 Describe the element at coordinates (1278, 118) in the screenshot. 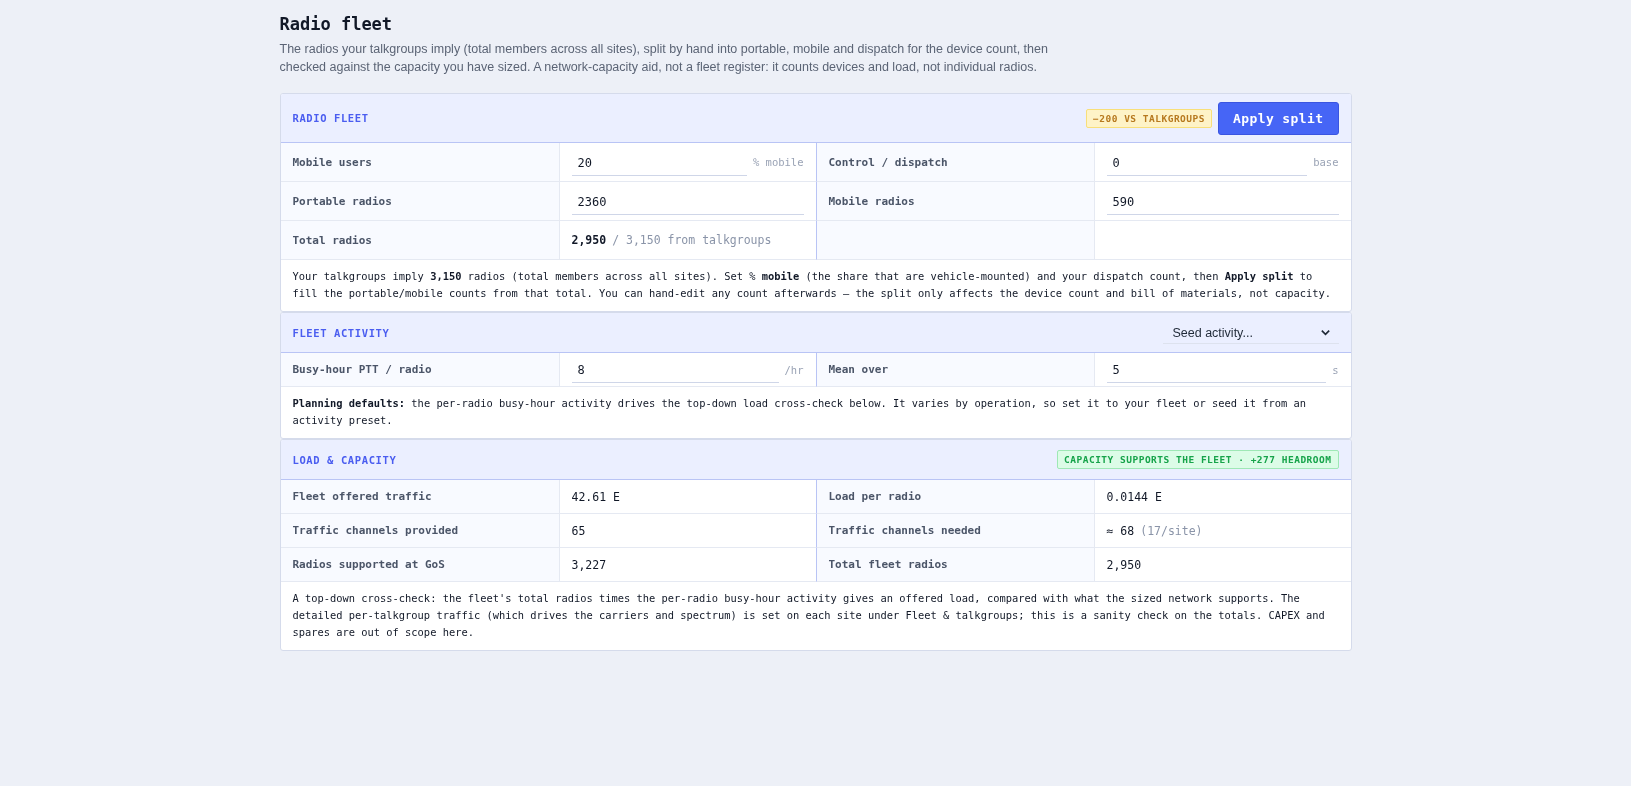

I see `apply-split-button: Apply split` at that location.